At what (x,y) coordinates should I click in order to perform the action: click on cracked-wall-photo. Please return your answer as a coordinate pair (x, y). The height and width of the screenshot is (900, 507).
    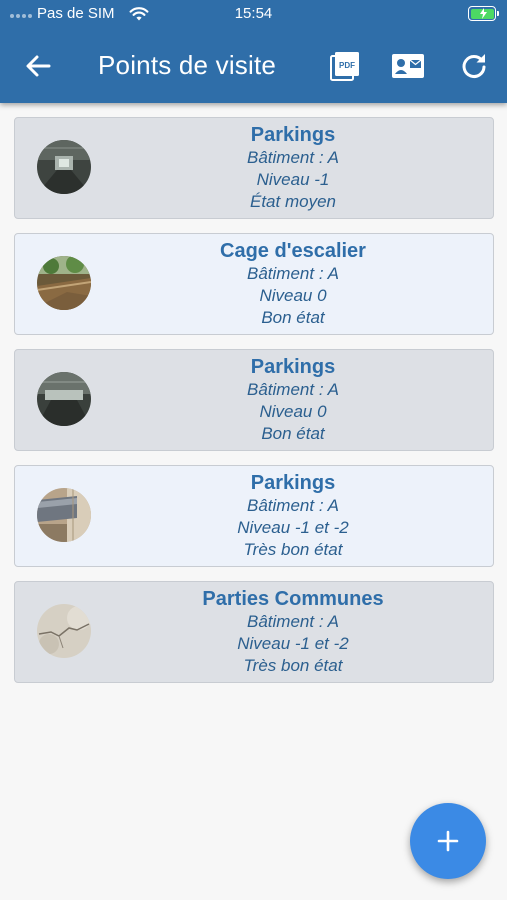
    Looking at the image, I should click on (64, 631).